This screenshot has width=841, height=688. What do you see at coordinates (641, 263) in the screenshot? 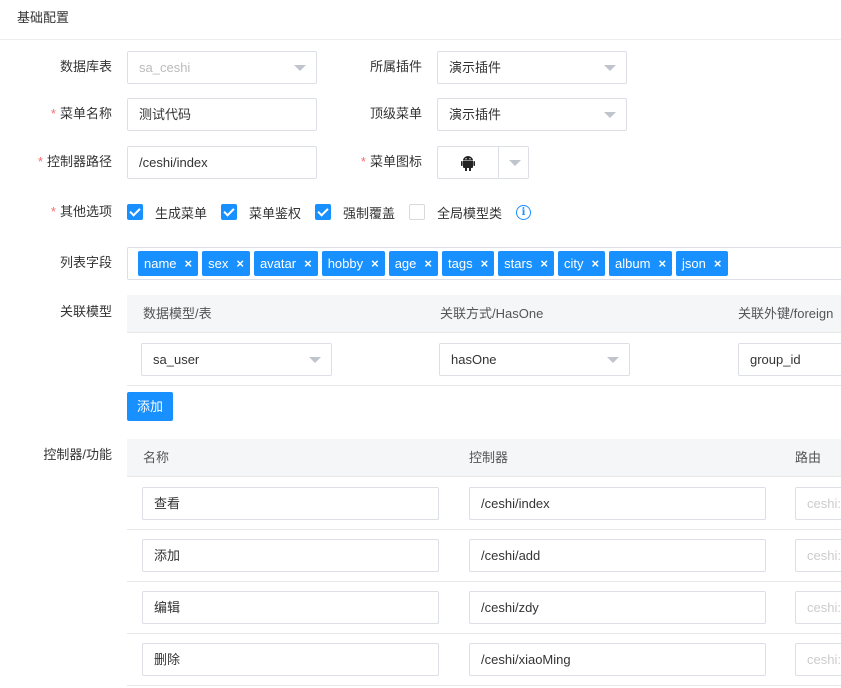
I see `field-tag: album ×` at bounding box center [641, 263].